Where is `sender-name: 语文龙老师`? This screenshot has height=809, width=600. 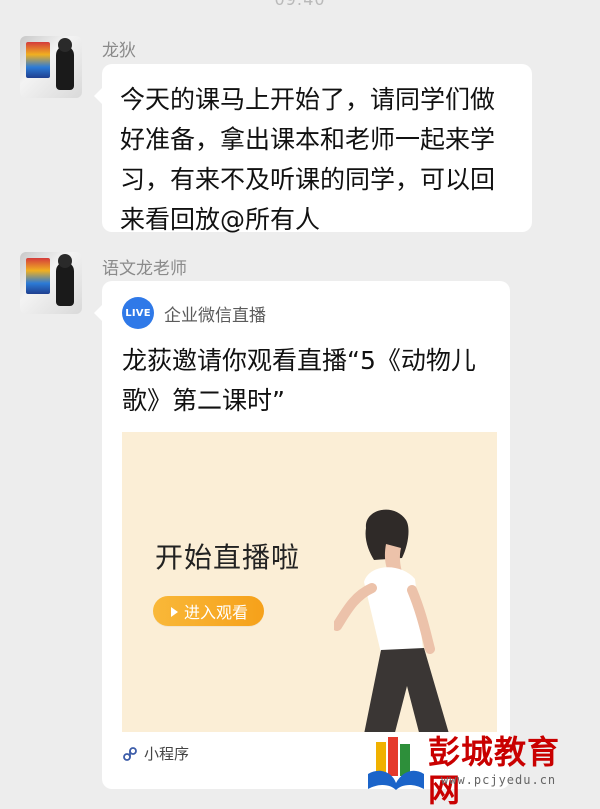 sender-name: 语文龙老师 is located at coordinates (144, 269).